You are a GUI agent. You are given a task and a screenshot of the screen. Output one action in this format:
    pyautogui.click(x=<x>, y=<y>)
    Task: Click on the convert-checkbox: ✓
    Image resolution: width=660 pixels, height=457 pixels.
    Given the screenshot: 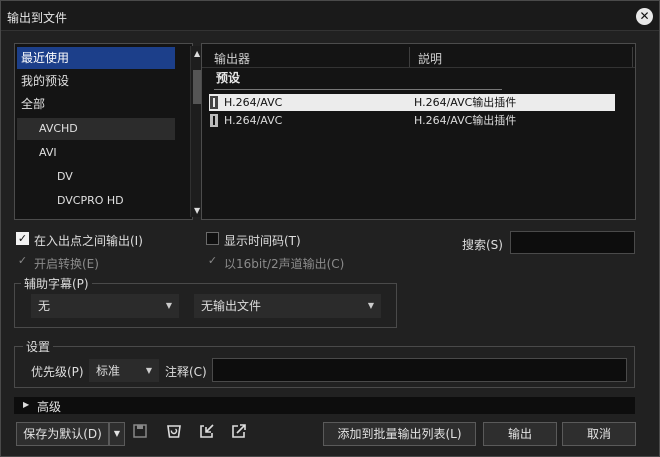 What is the action you would take?
    pyautogui.click(x=22, y=261)
    